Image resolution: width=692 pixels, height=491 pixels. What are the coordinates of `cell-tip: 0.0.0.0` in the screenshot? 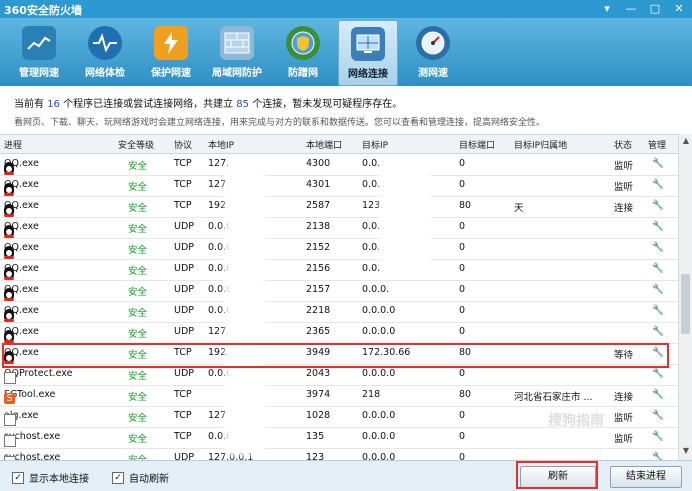 It's located at (379, 373).